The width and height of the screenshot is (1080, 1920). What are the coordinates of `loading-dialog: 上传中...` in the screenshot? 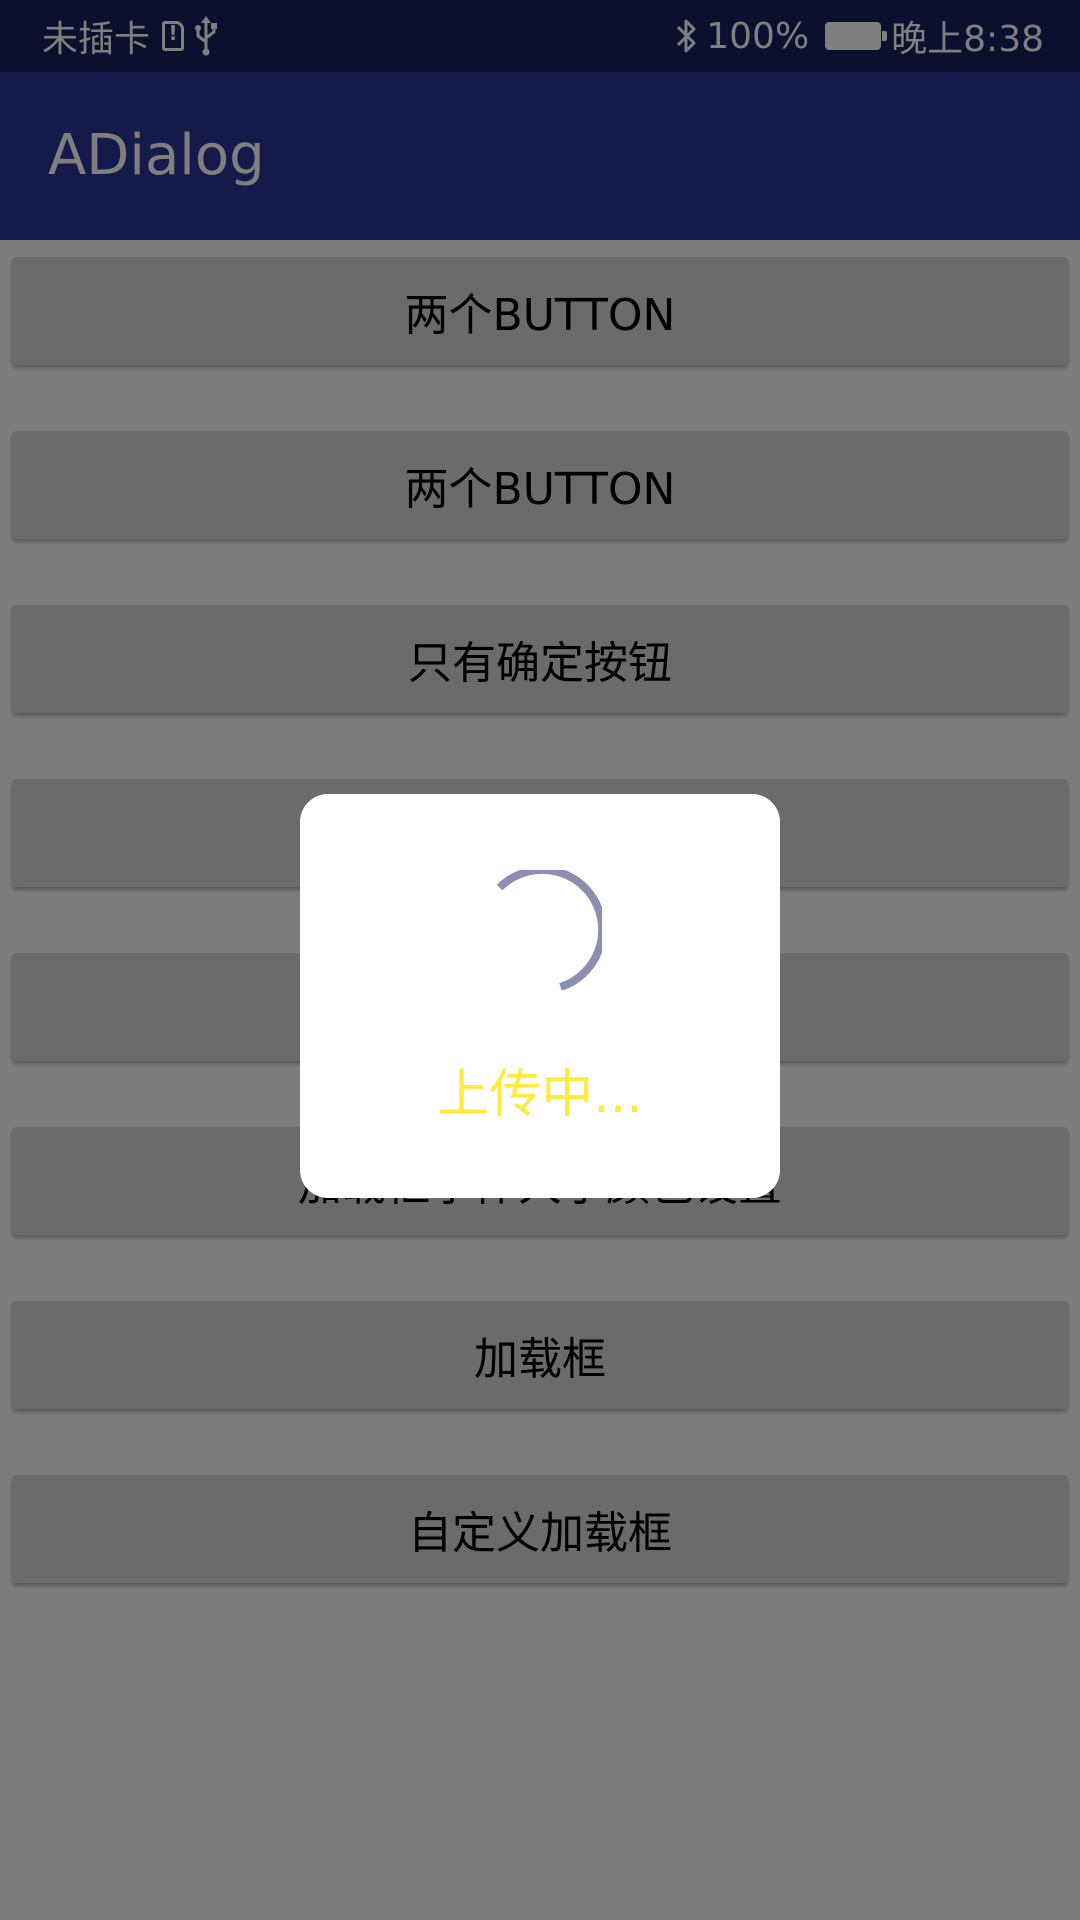 It's located at (540, 996).